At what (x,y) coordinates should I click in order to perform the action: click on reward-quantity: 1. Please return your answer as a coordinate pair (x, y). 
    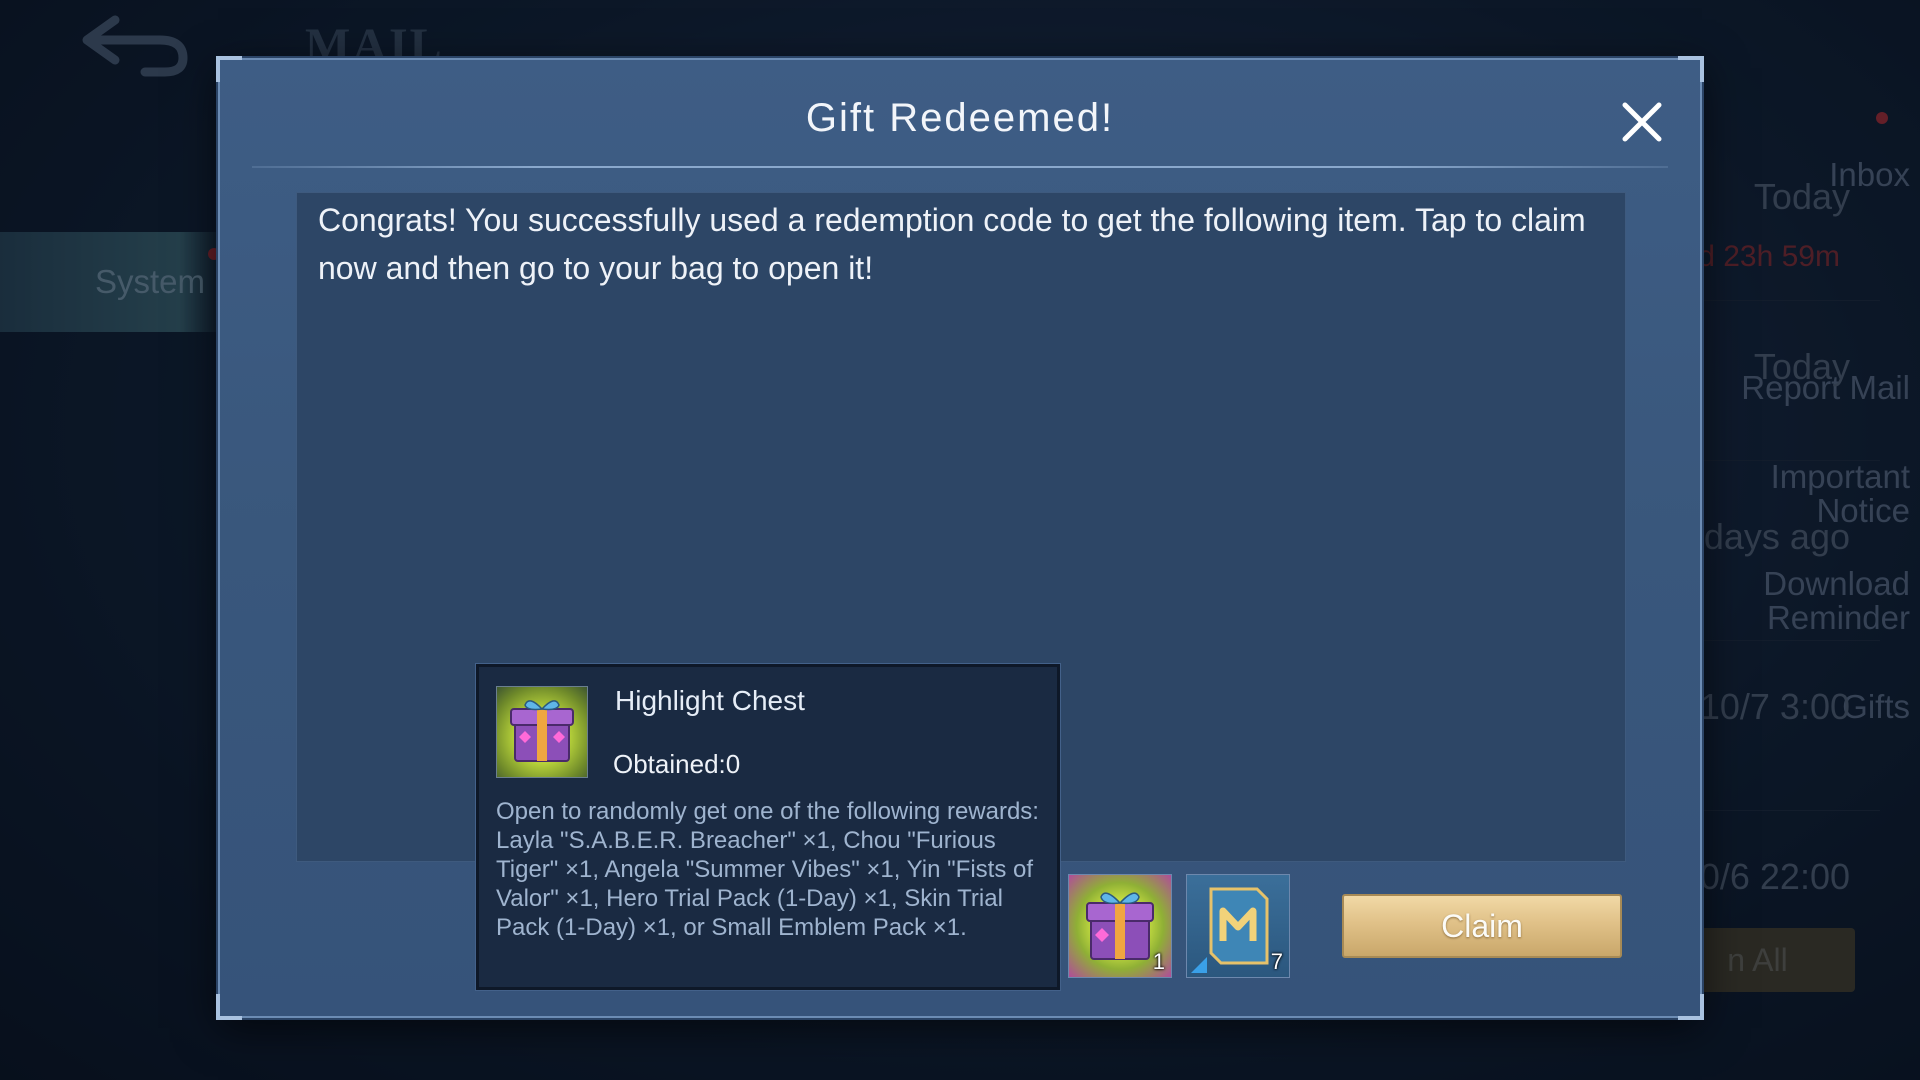
    Looking at the image, I should click on (1158, 961).